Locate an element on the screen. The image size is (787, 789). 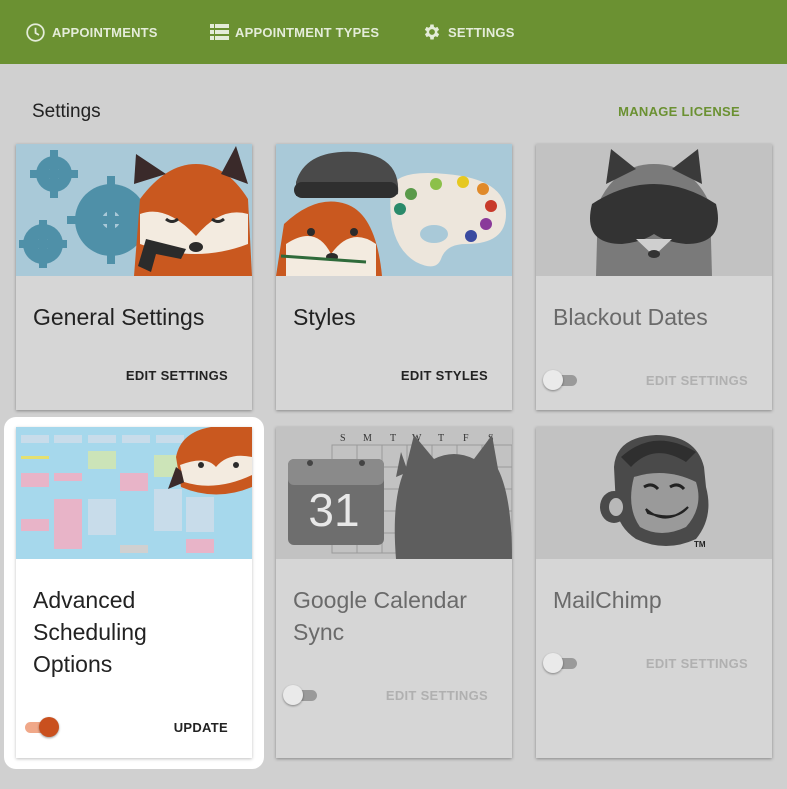
card-blackout-dates: Blackout Dates EDIT SETTINGS is located at coordinates (654, 277).